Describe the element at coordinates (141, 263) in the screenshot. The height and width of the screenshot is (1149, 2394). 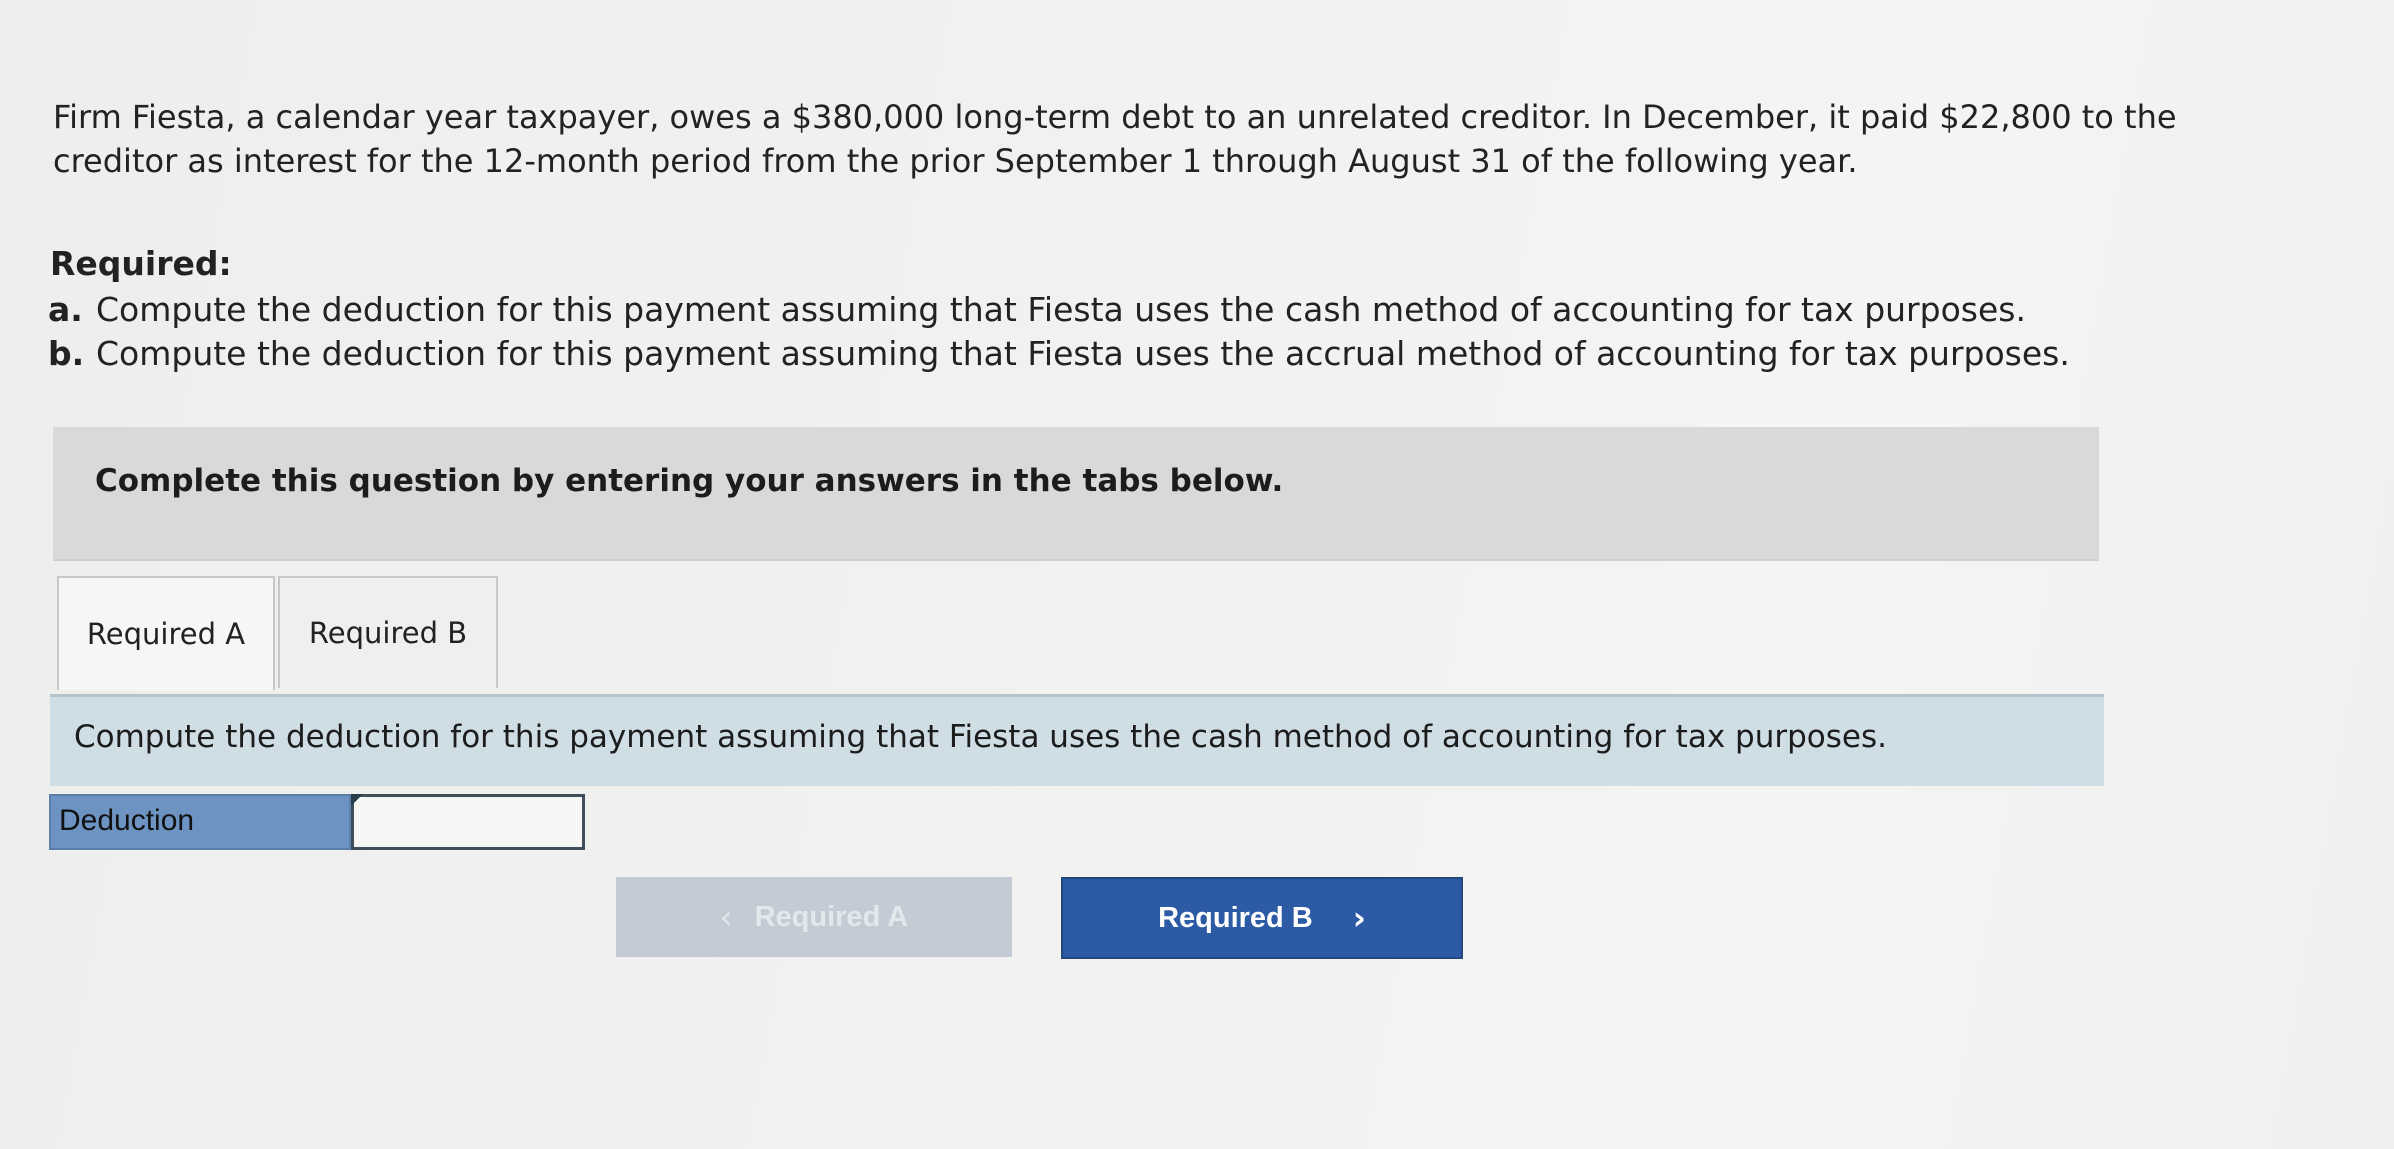
I see `required-heading: Required:` at that location.